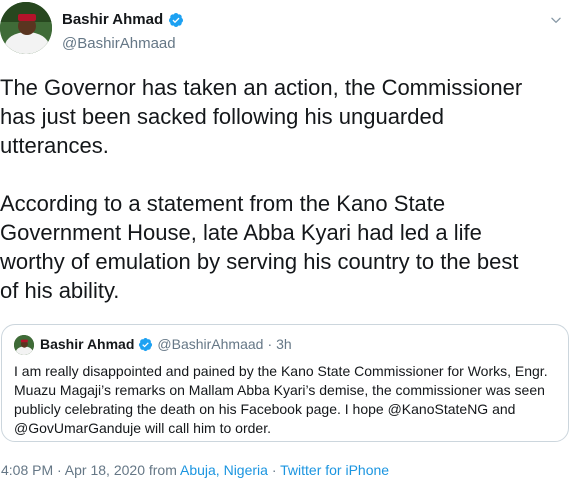 The image size is (582, 497). What do you see at coordinates (284, 344) in the screenshot?
I see `quoted-time: 3h` at bounding box center [284, 344].